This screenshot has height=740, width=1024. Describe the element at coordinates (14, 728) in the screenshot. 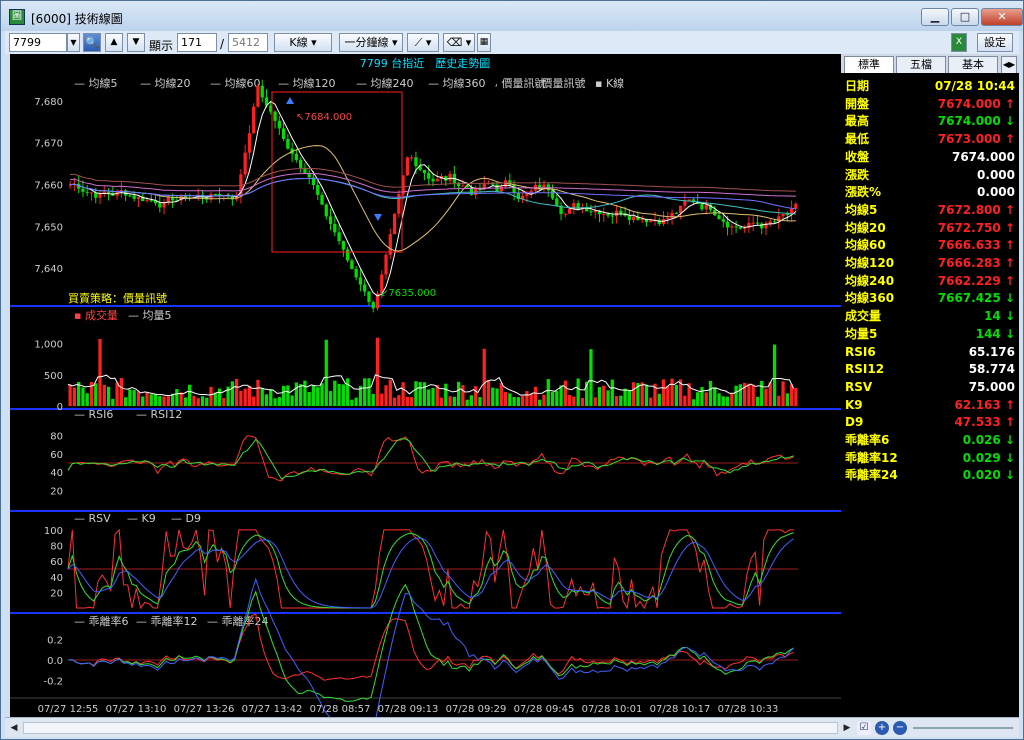

I see `scroll-left-icon: ◀` at that location.